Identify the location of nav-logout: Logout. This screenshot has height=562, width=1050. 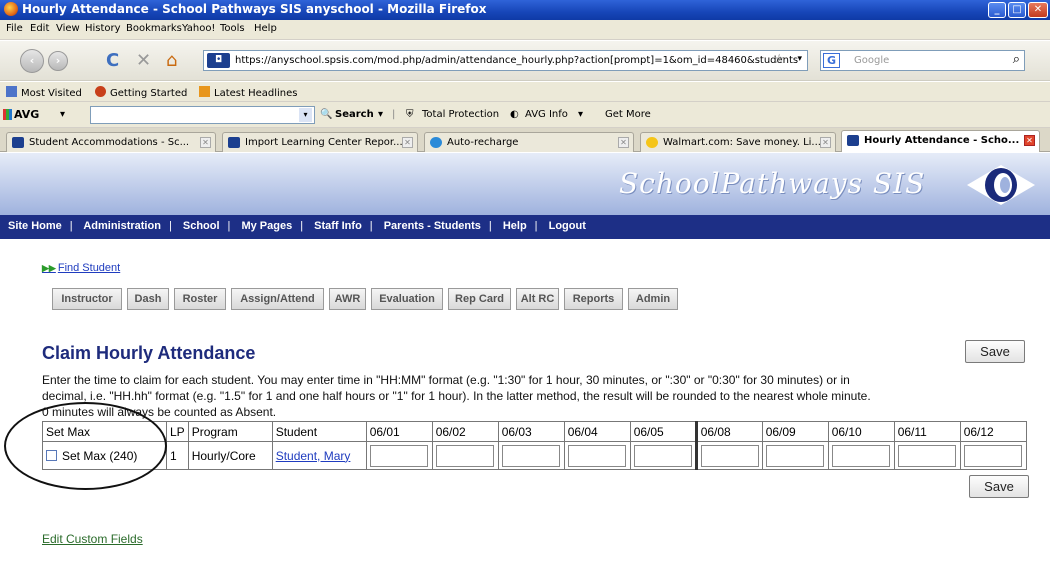
(567, 226).